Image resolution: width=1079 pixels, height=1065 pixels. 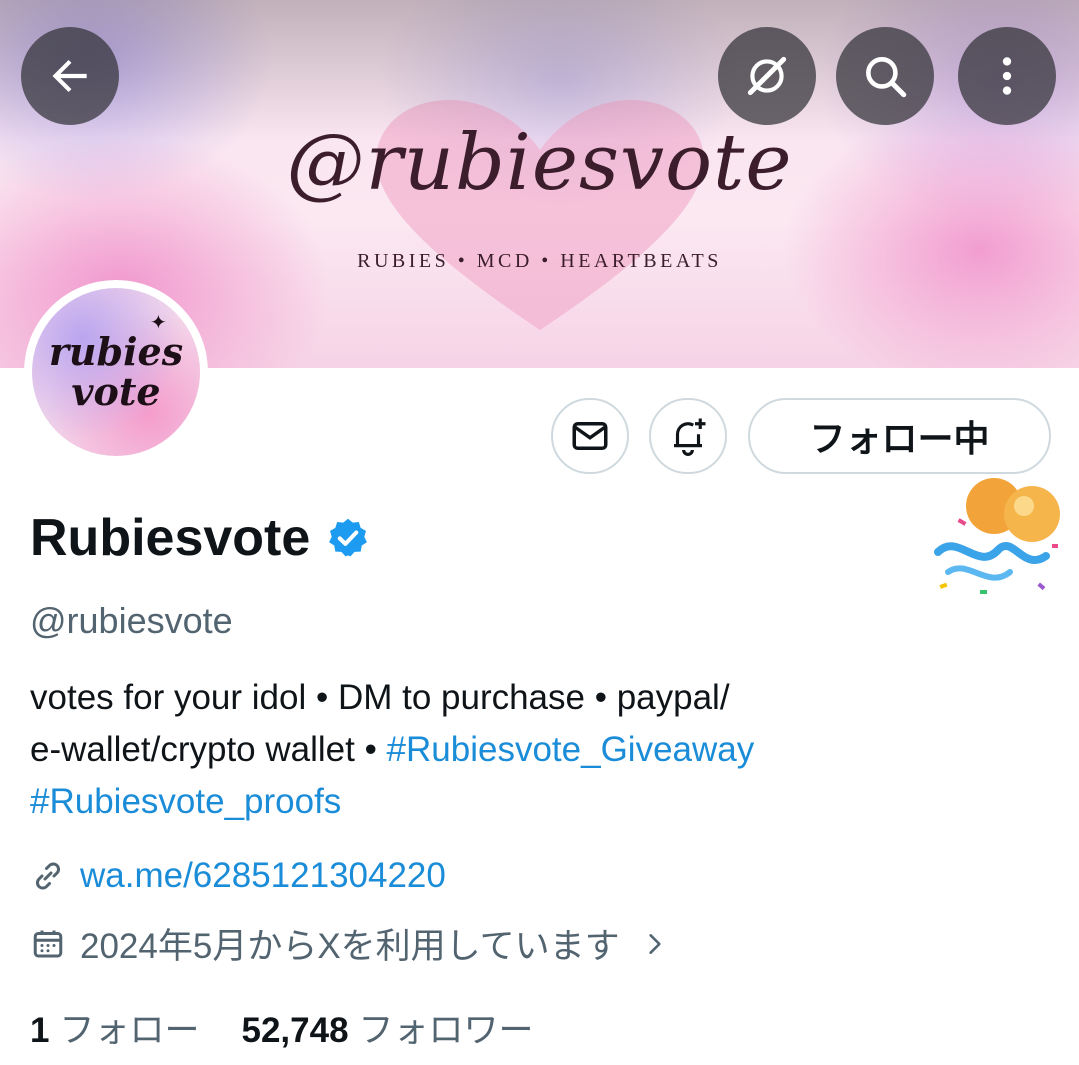 I want to click on notifications-button, so click(x=688, y=436).